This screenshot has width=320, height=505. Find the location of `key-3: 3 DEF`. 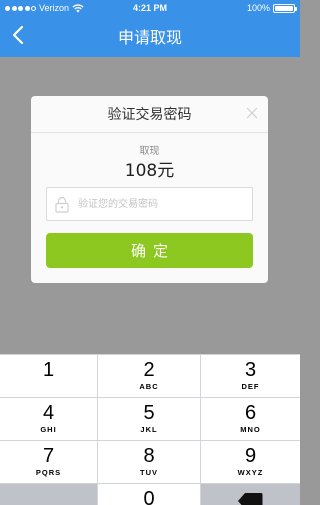

key-3: 3 DEF is located at coordinates (250, 376).